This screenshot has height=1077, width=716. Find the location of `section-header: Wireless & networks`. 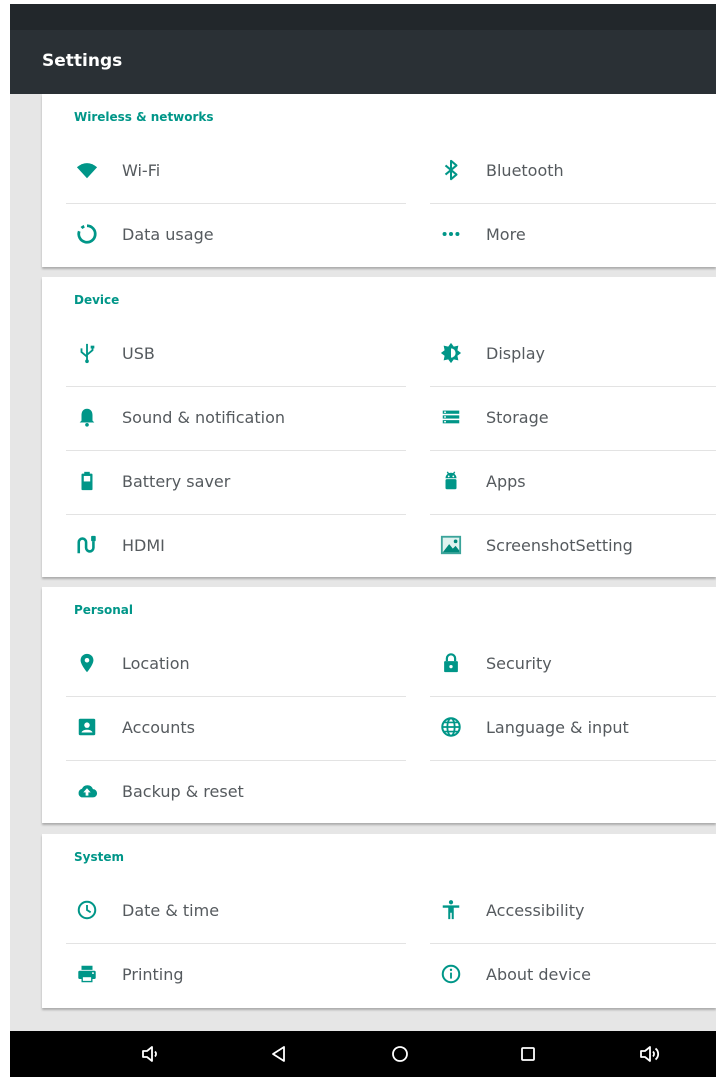

section-header: Wireless & networks is located at coordinates (144, 117).